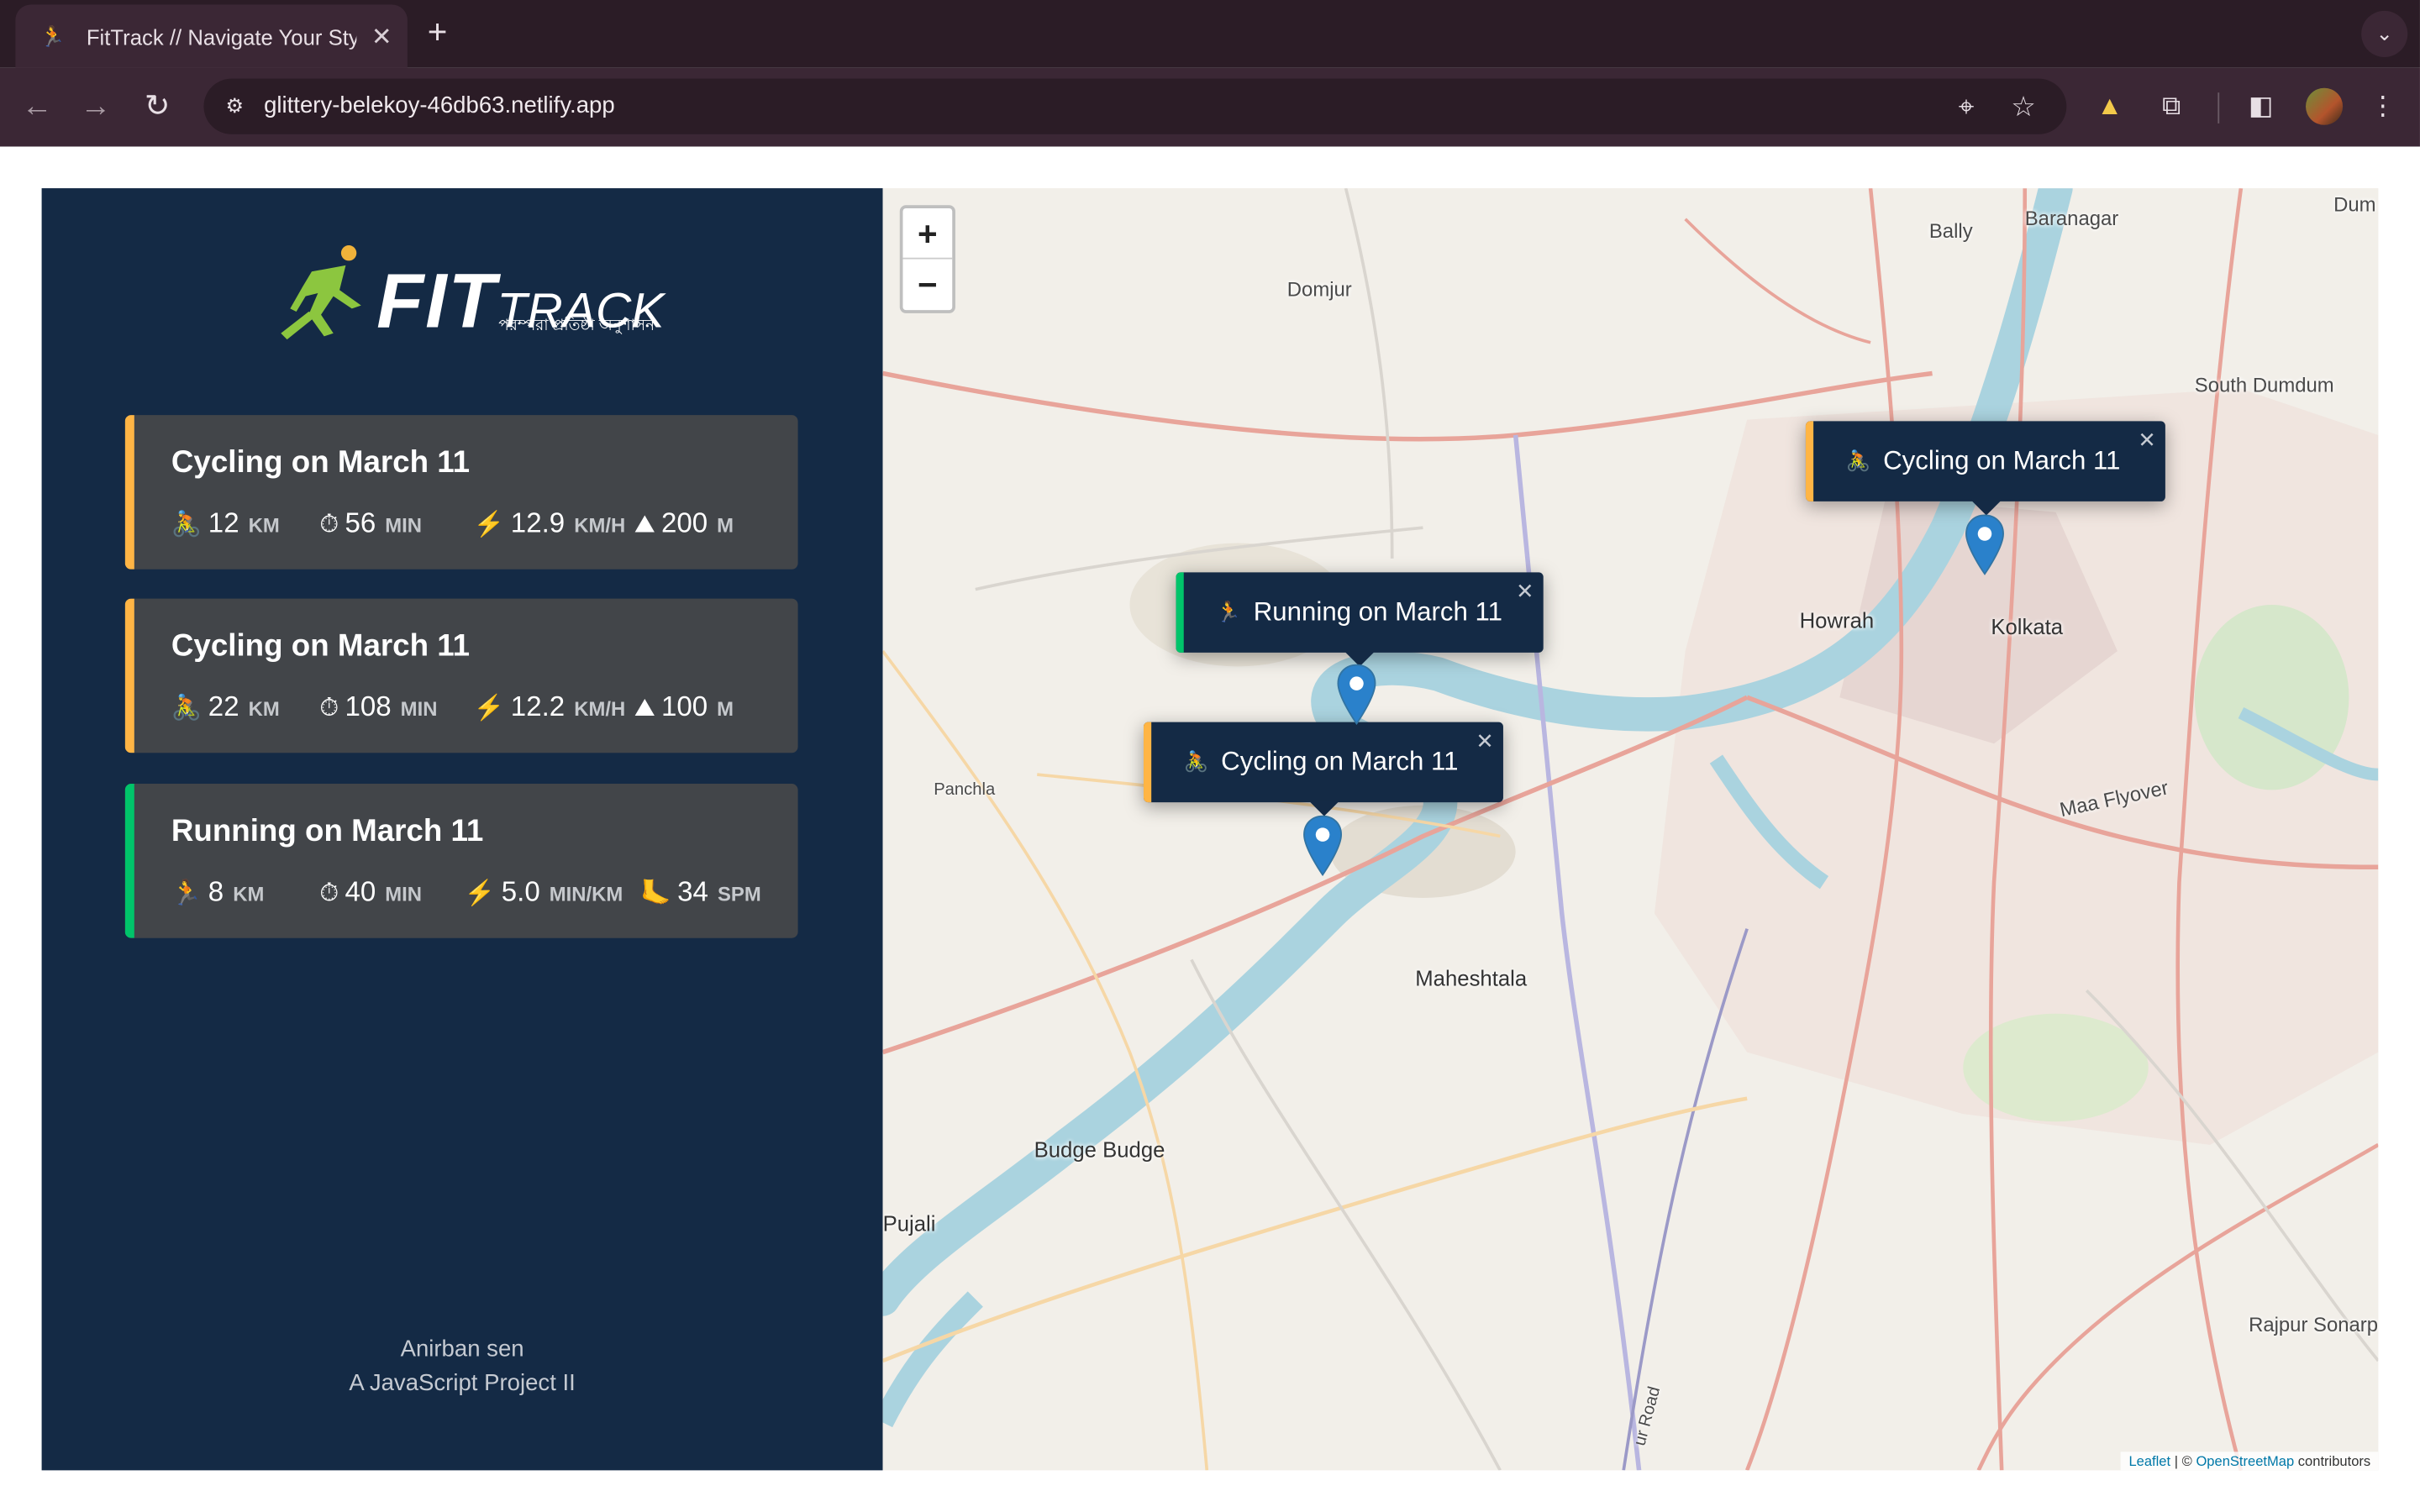  Describe the element at coordinates (382, 36) in the screenshot. I see `tab-close-icon: ✕` at that location.